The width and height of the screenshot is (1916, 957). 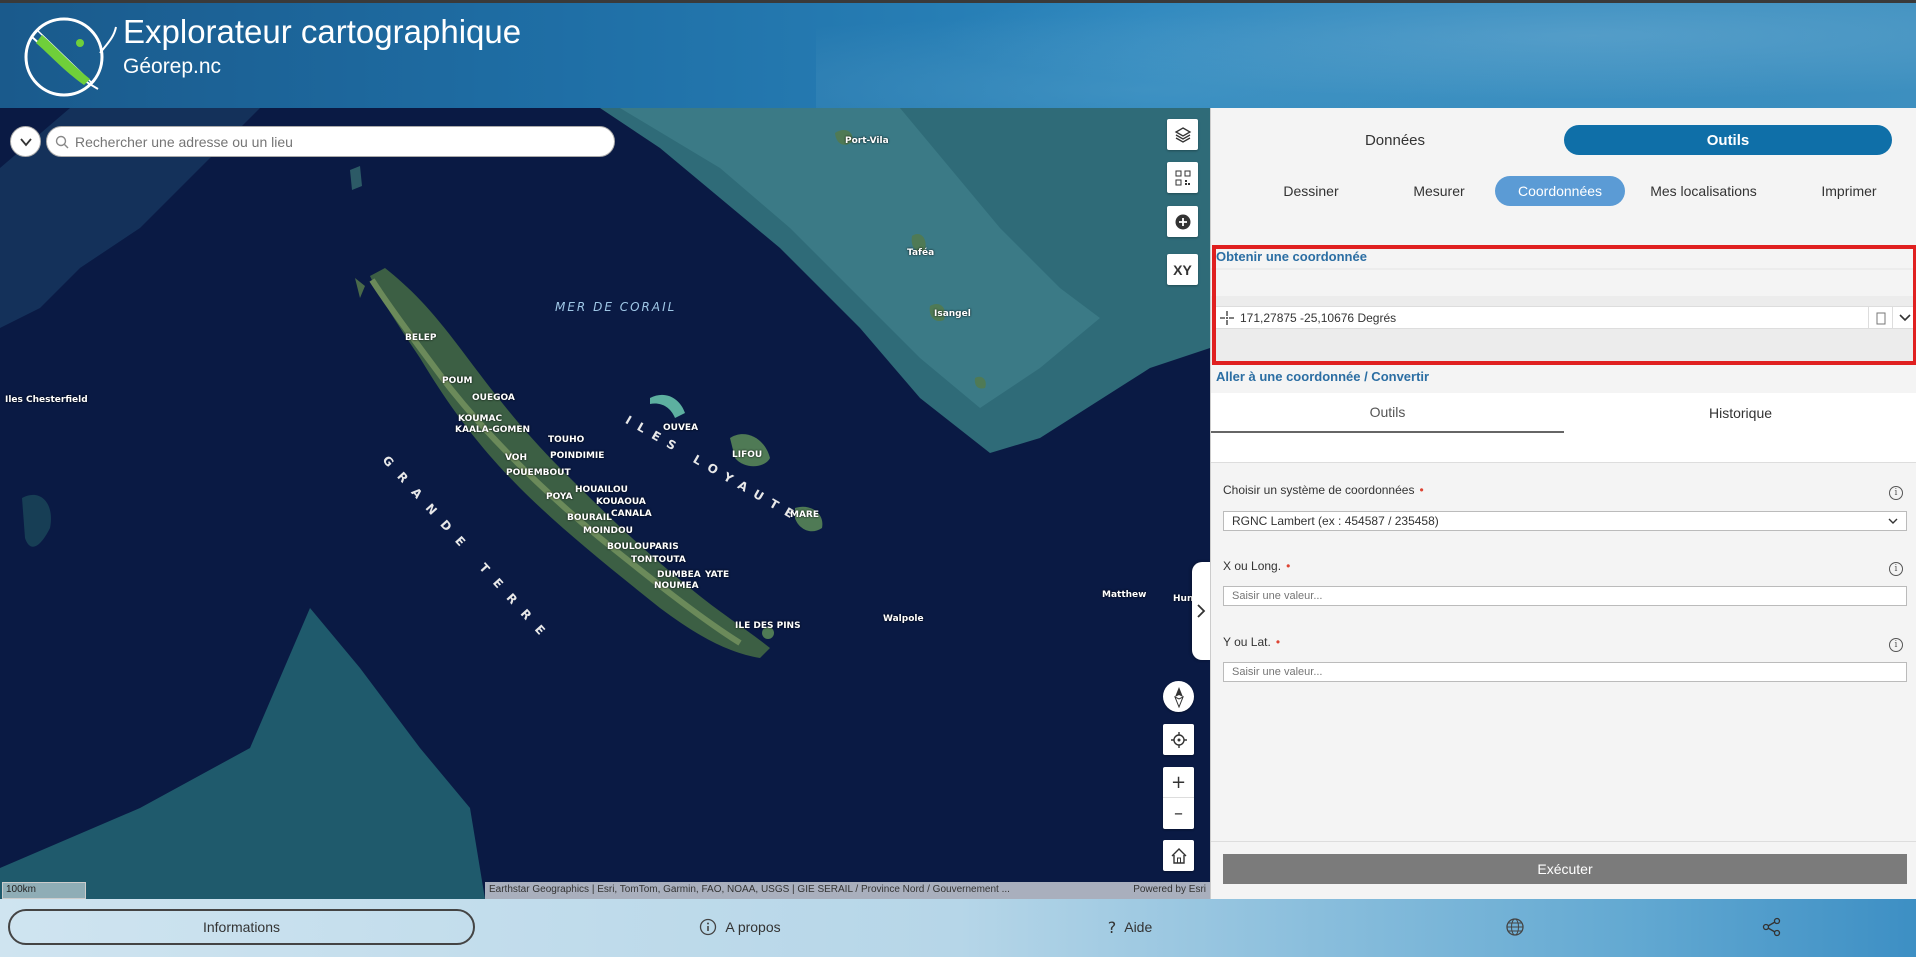 I want to click on inner-tab-outils: Outils, so click(x=1387, y=413).